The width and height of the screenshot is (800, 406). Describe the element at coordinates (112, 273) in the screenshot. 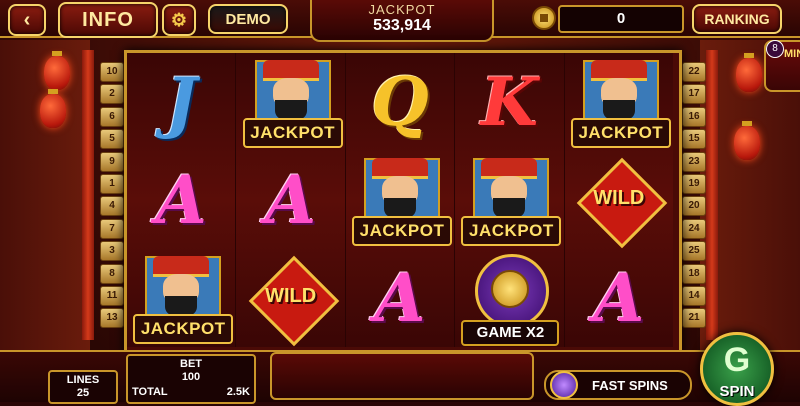

I see `payline-number: 8` at that location.